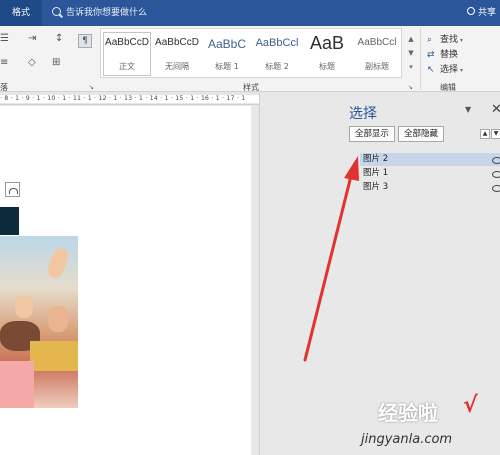  I want to click on watermark-text: 经验啦, so click(408, 413).